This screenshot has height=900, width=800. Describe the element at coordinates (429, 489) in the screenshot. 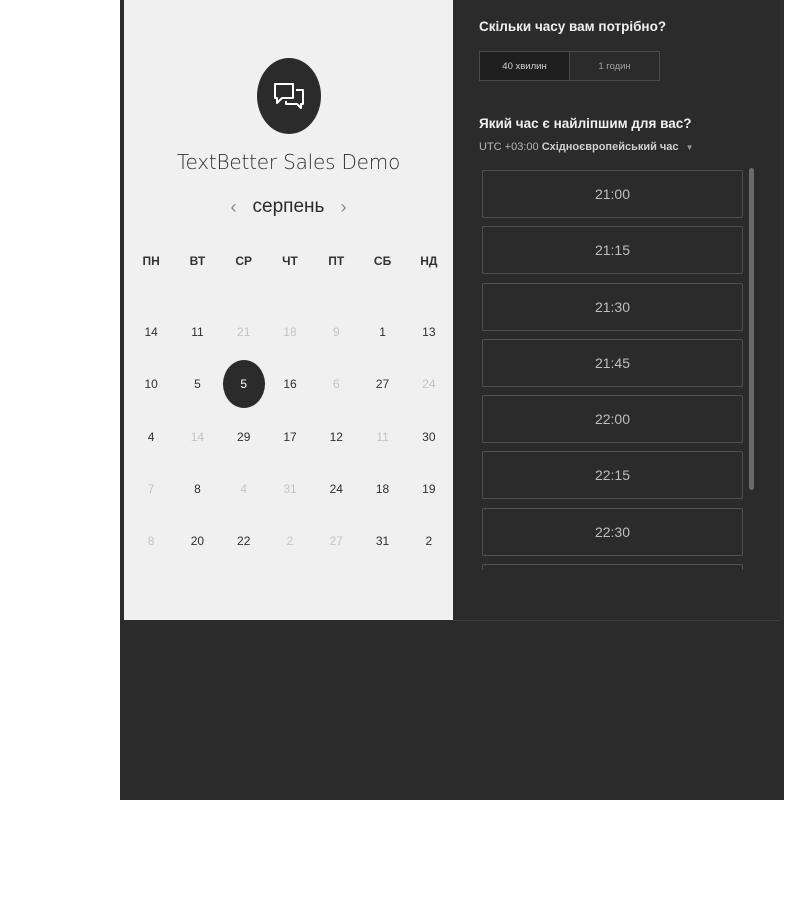

I see `calendar-day: 19` at that location.